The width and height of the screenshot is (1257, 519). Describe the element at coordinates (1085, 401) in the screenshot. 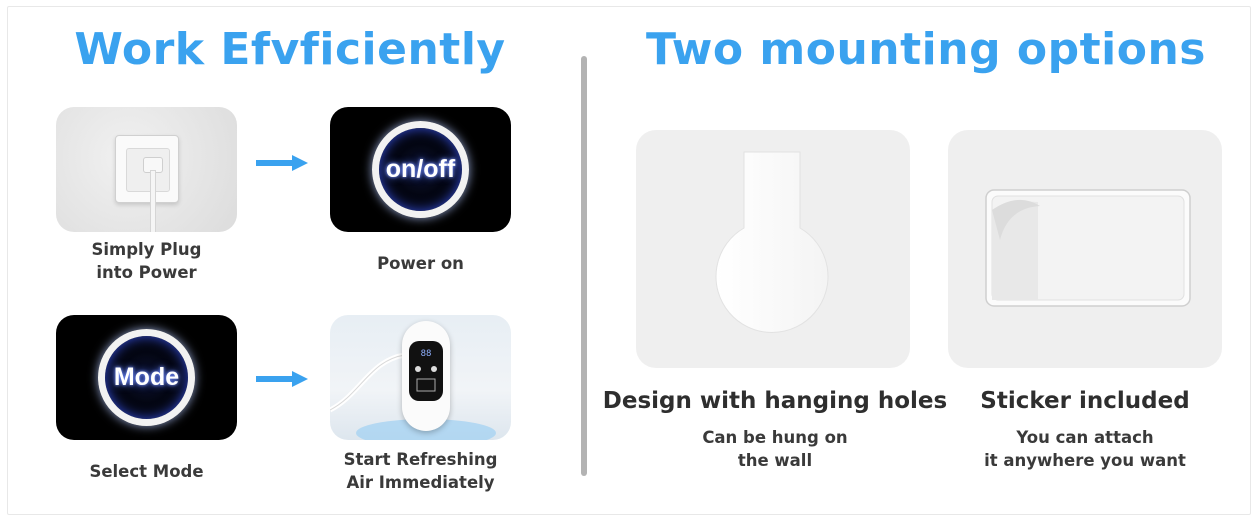

I see `sticker-heading: Sticker included` at that location.